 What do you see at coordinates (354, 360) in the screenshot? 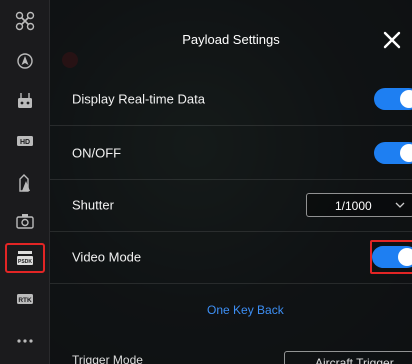
I see `trigger-mode-value: Aircraft Trigger` at bounding box center [354, 360].